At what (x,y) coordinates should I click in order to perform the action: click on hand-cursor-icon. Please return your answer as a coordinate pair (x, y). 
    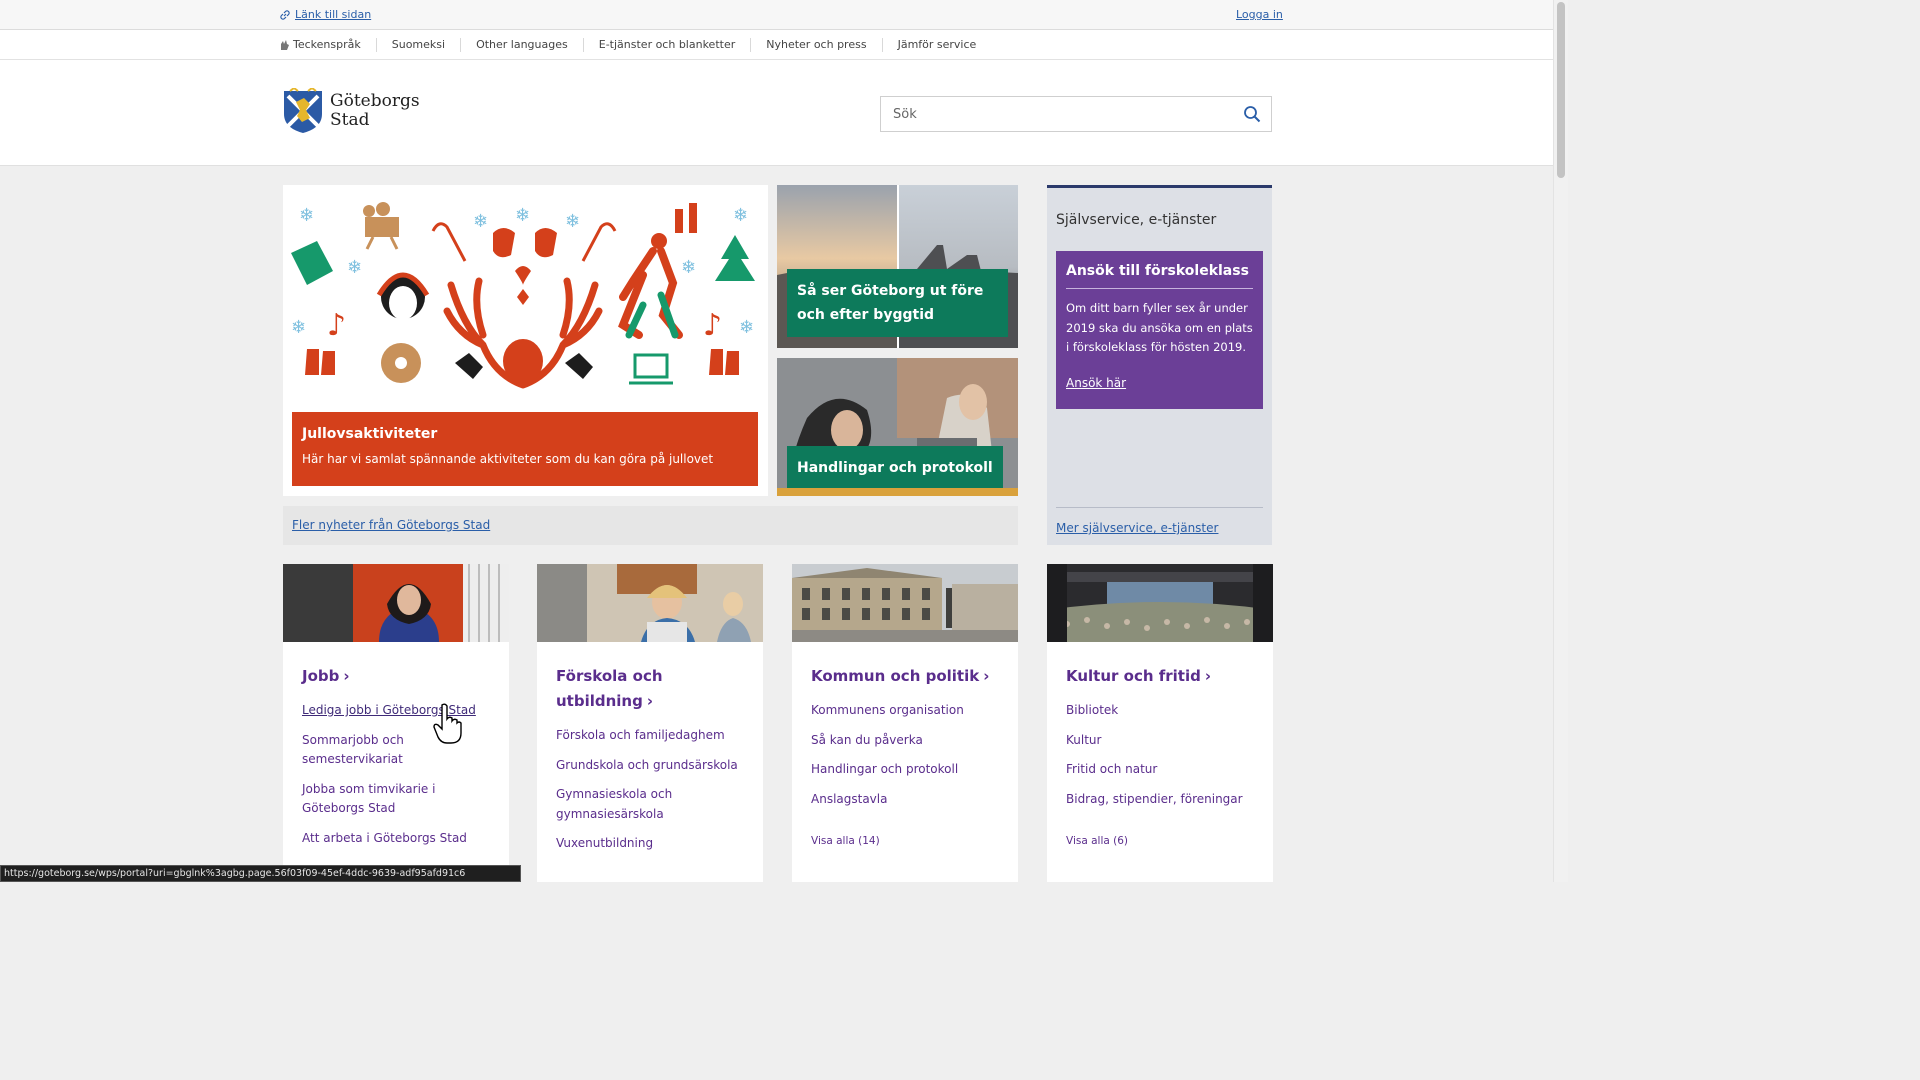
    Looking at the image, I should click on (447, 723).